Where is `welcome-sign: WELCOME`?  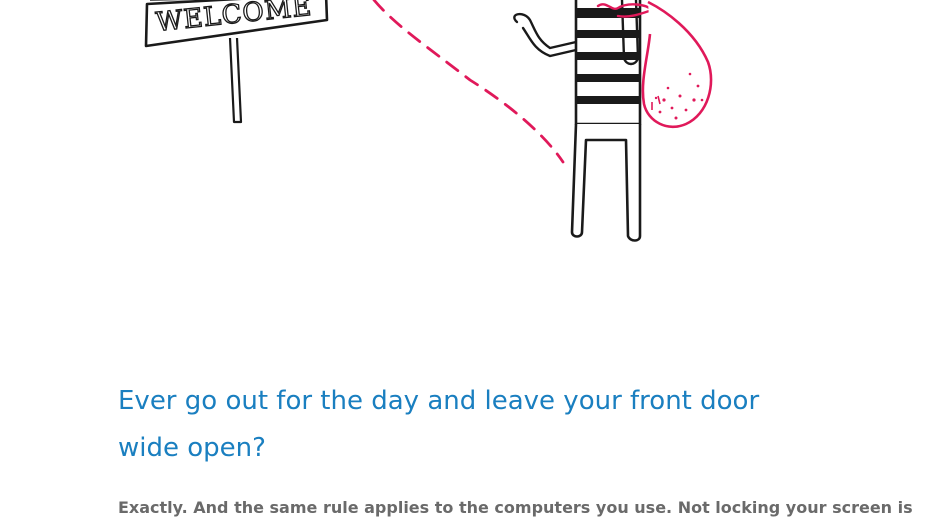 welcome-sign: WELCOME is located at coordinates (236, 62).